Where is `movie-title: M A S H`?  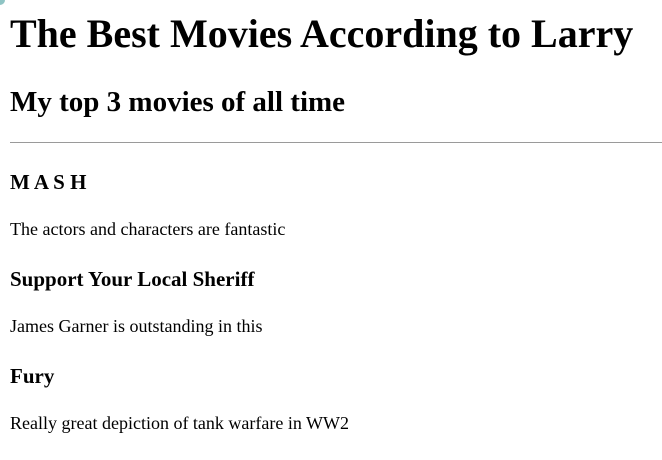 movie-title: M A S H is located at coordinates (48, 182).